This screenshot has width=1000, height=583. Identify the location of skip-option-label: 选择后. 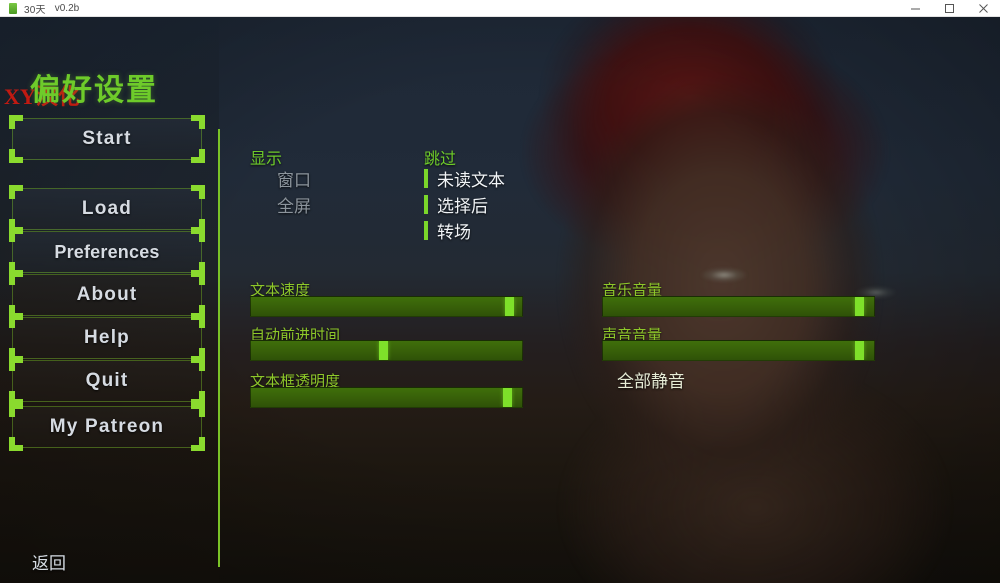
(462, 206).